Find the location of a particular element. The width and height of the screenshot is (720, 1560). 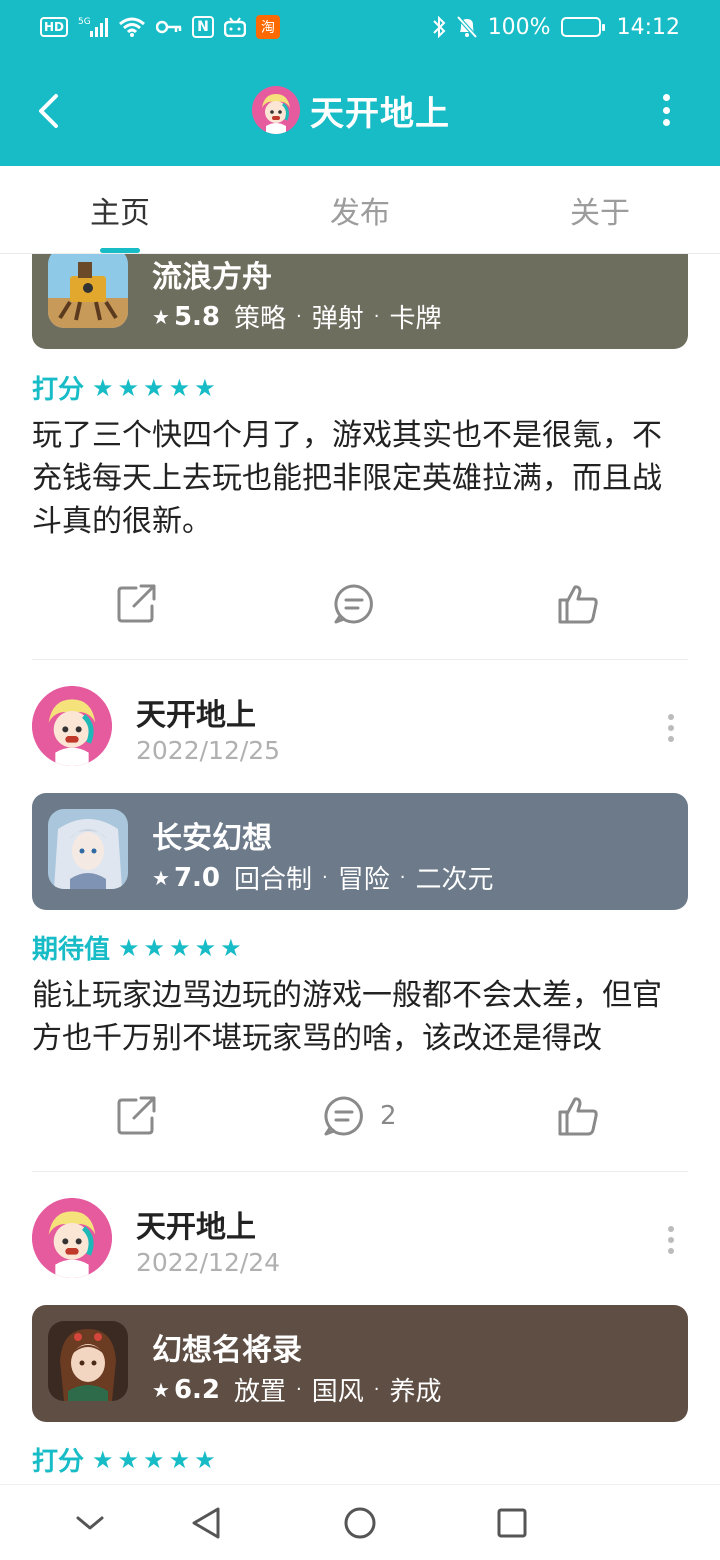

triangle-back-icon is located at coordinates (206, 1523).